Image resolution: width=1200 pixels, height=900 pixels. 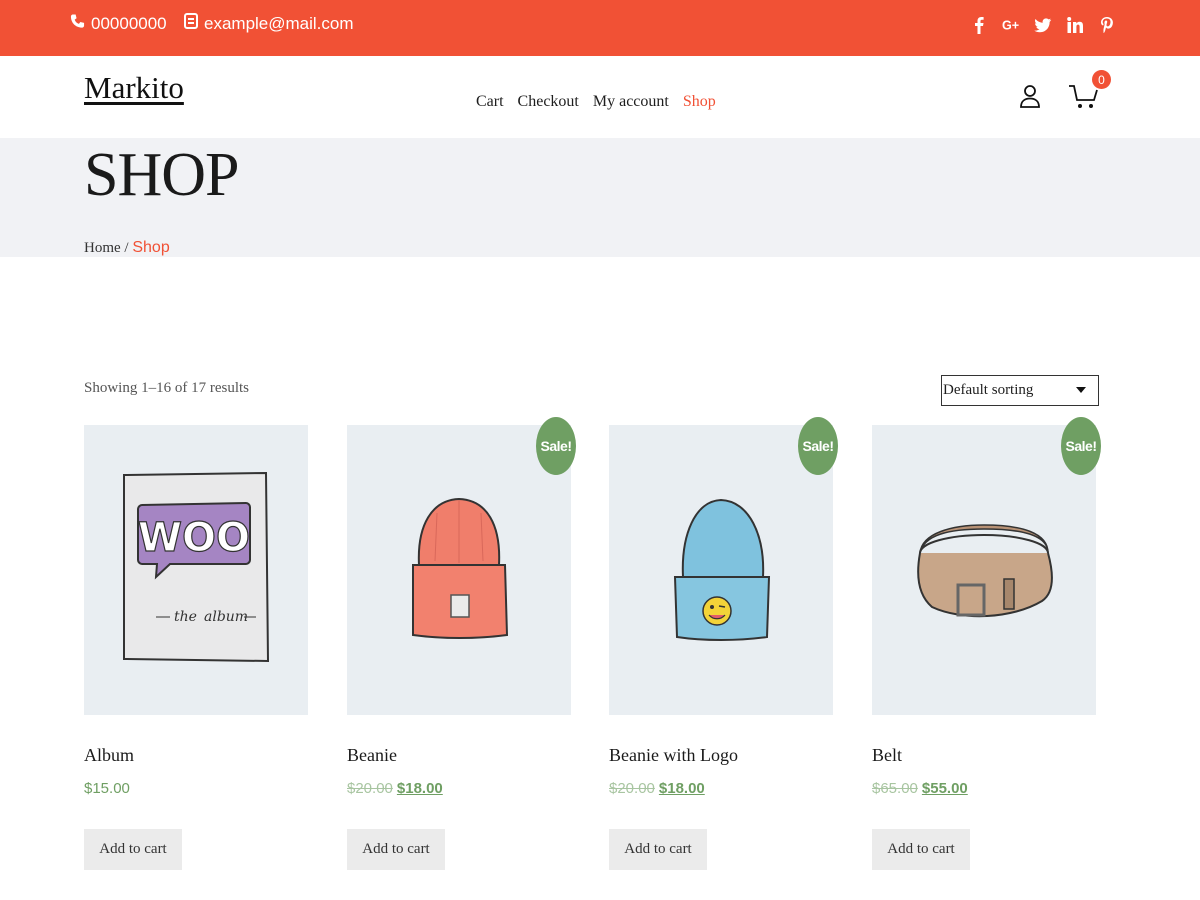 I want to click on beanie-logo-illustration, so click(x=722, y=569).